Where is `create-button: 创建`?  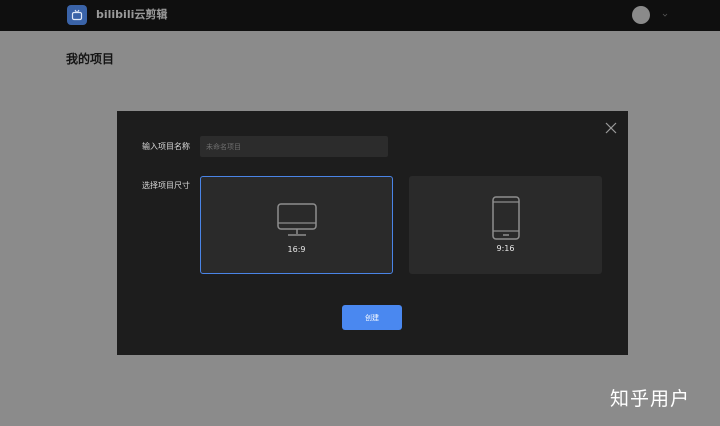
create-button: 创建 is located at coordinates (372, 317).